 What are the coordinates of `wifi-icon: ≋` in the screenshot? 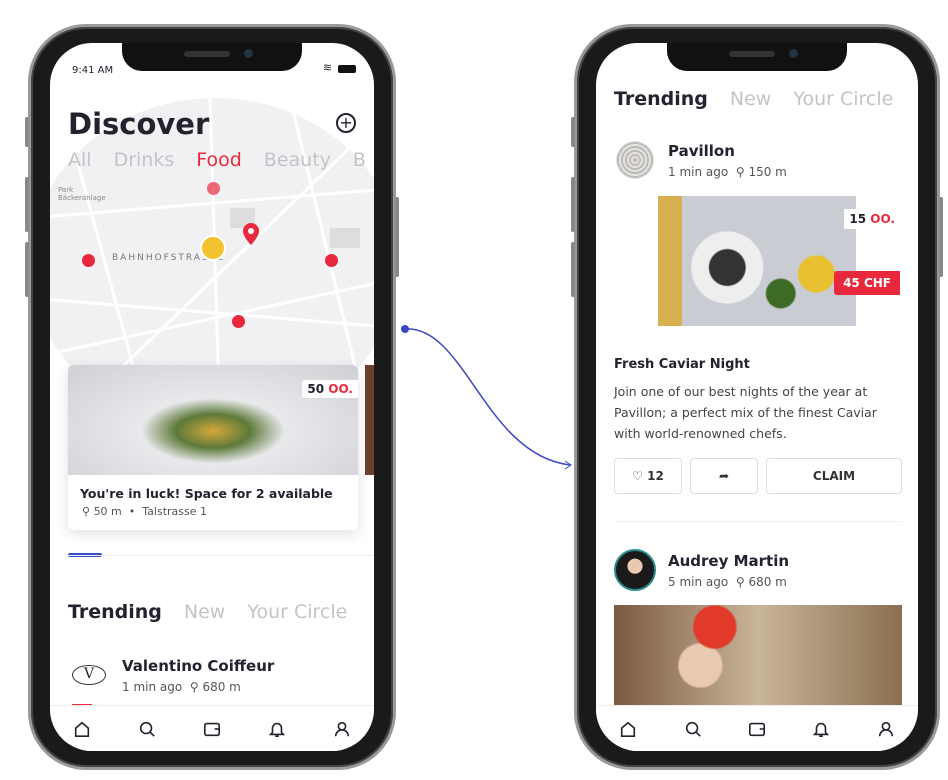 It's located at (327, 67).